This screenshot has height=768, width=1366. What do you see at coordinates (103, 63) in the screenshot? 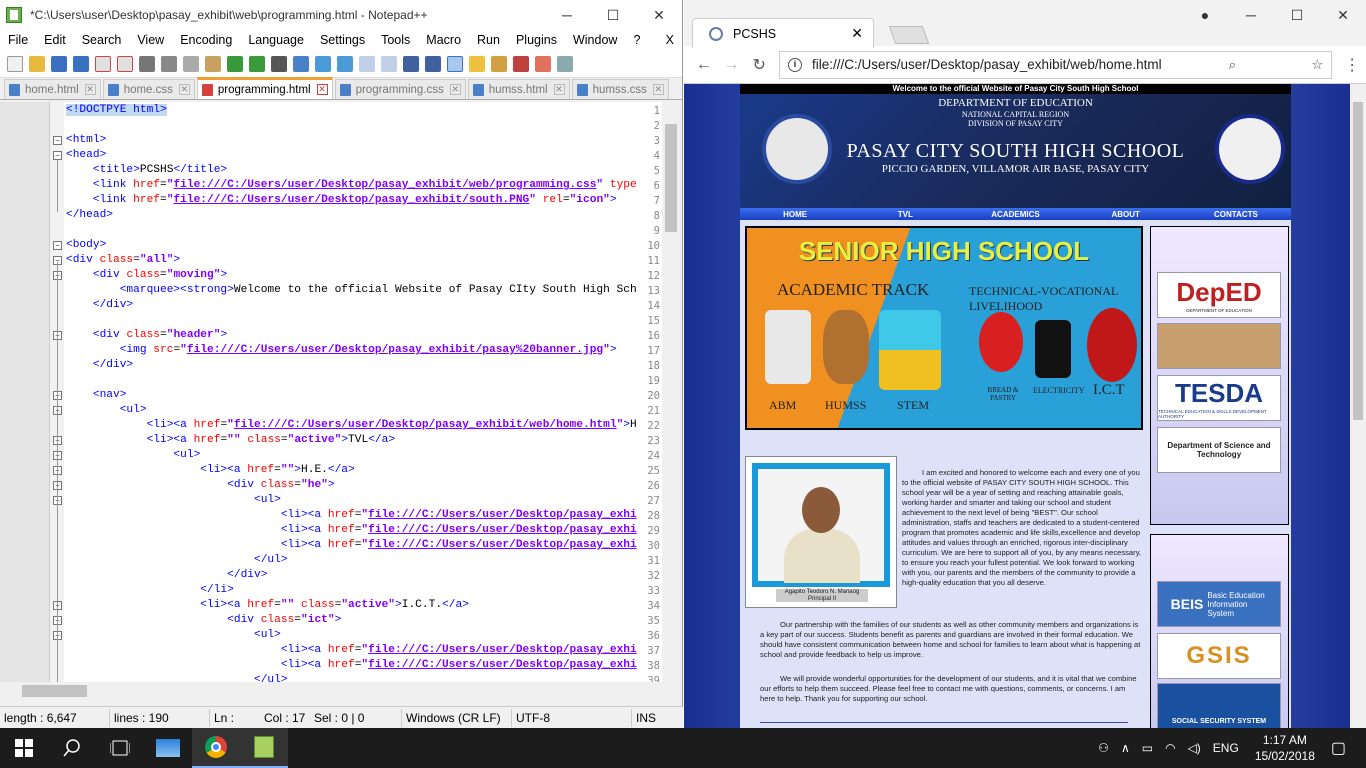
I see `close-file-icon` at bounding box center [103, 63].